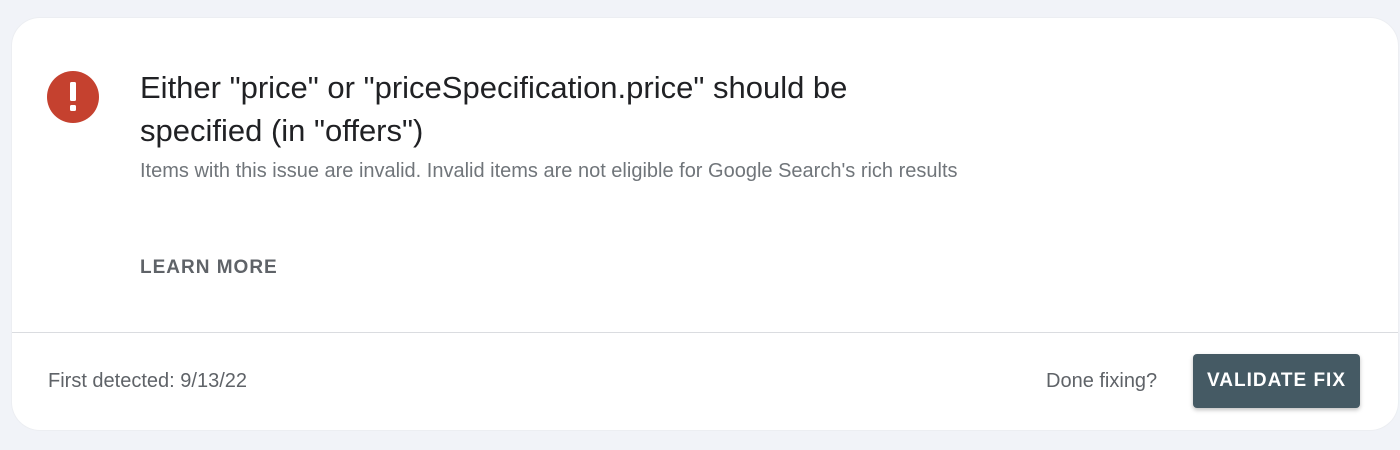  What do you see at coordinates (148, 381) in the screenshot?
I see `first-detected-date: First detected: 9/13/22` at bounding box center [148, 381].